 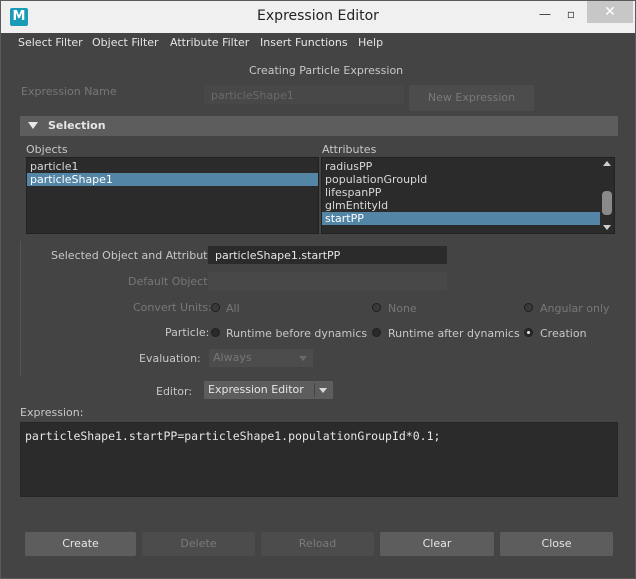 I want to click on selection-panel-header: Selection, so click(x=319, y=126).